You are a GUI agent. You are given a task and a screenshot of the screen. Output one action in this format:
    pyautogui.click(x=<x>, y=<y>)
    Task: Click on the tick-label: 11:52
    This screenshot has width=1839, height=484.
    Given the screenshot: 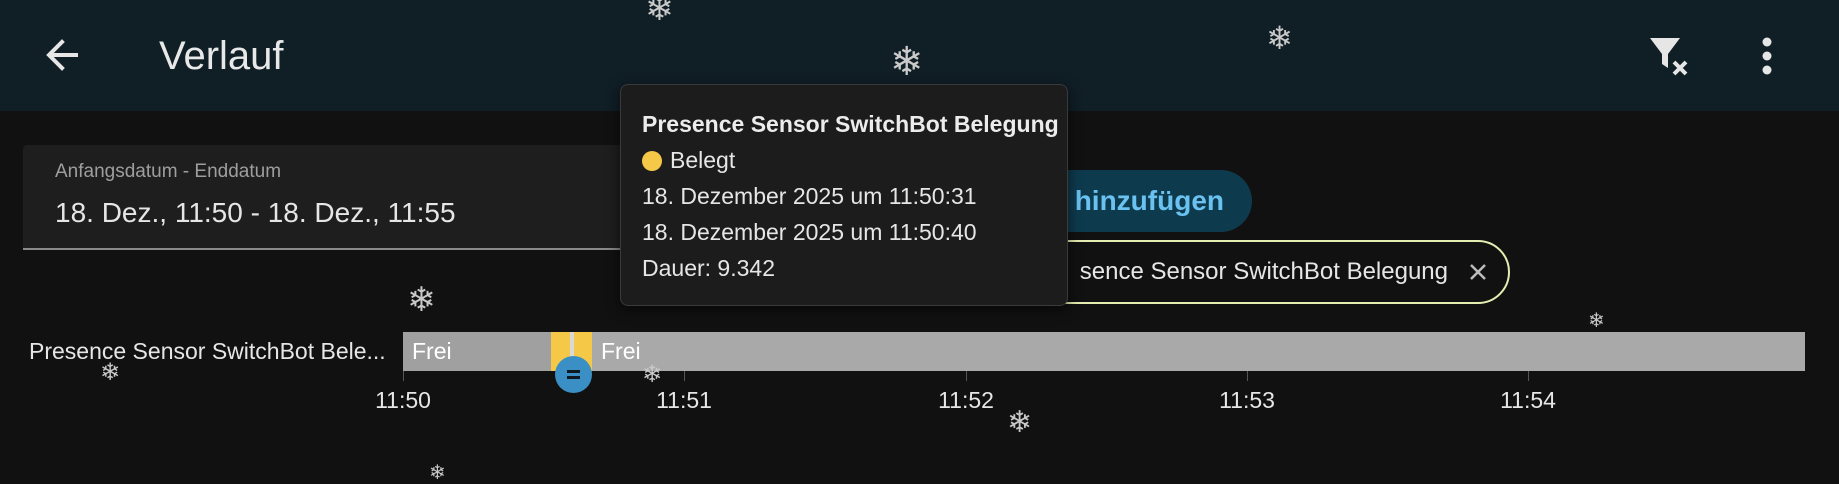 What is the action you would take?
    pyautogui.click(x=966, y=400)
    